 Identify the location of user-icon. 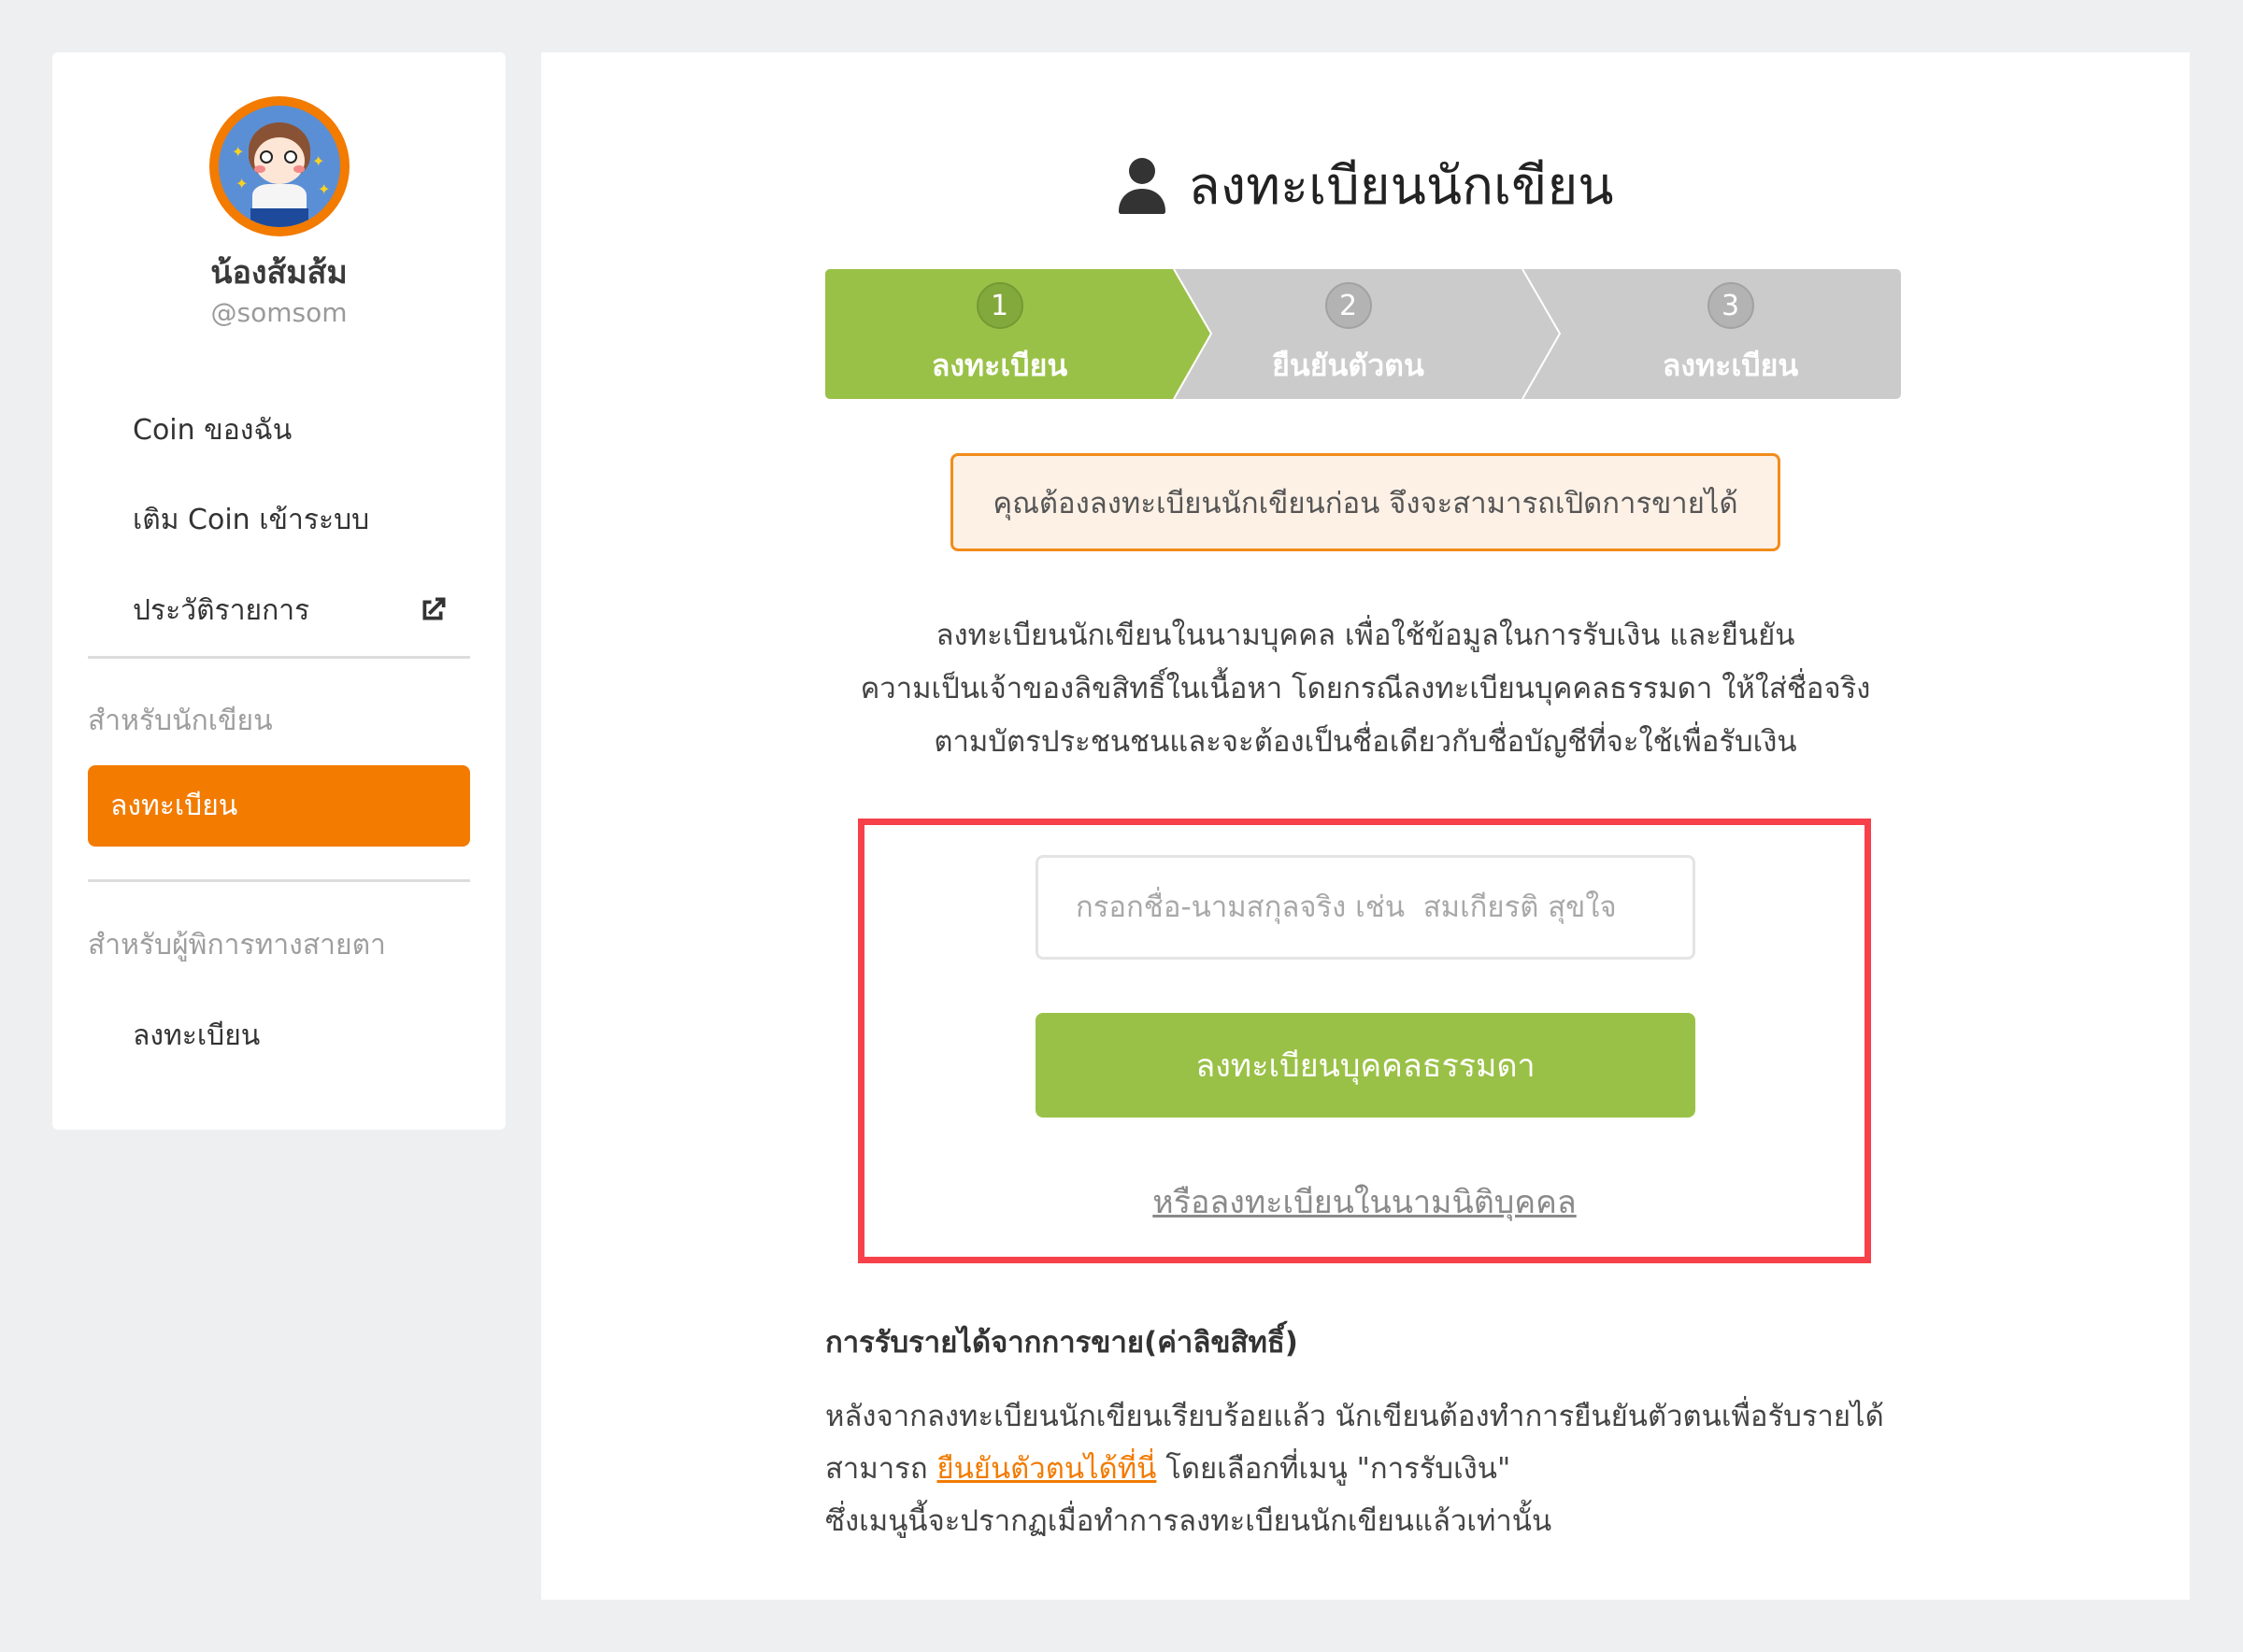
(1142, 185).